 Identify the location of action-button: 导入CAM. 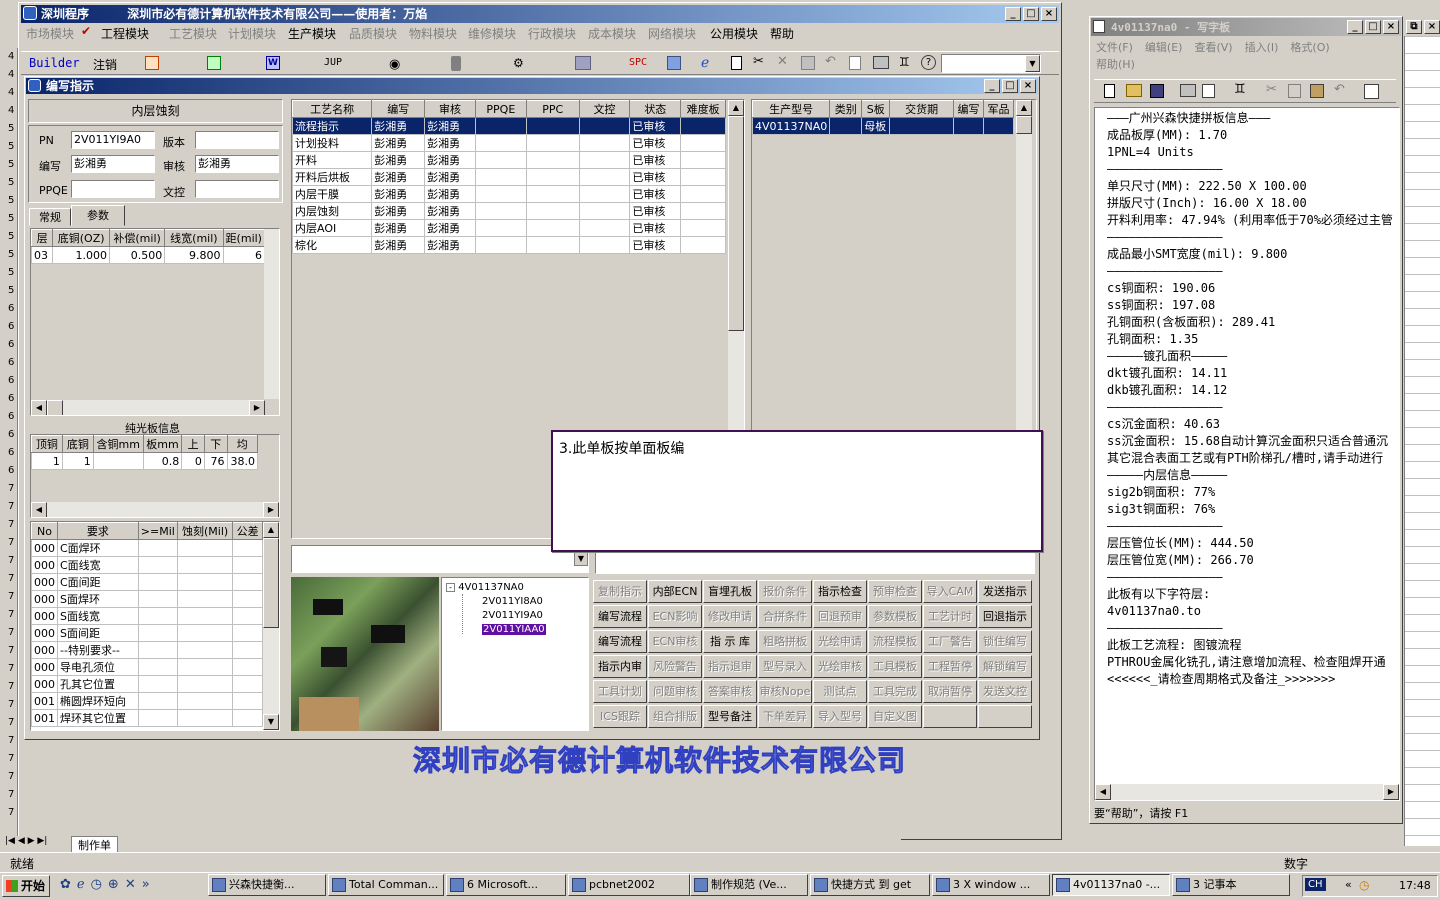
(950, 591).